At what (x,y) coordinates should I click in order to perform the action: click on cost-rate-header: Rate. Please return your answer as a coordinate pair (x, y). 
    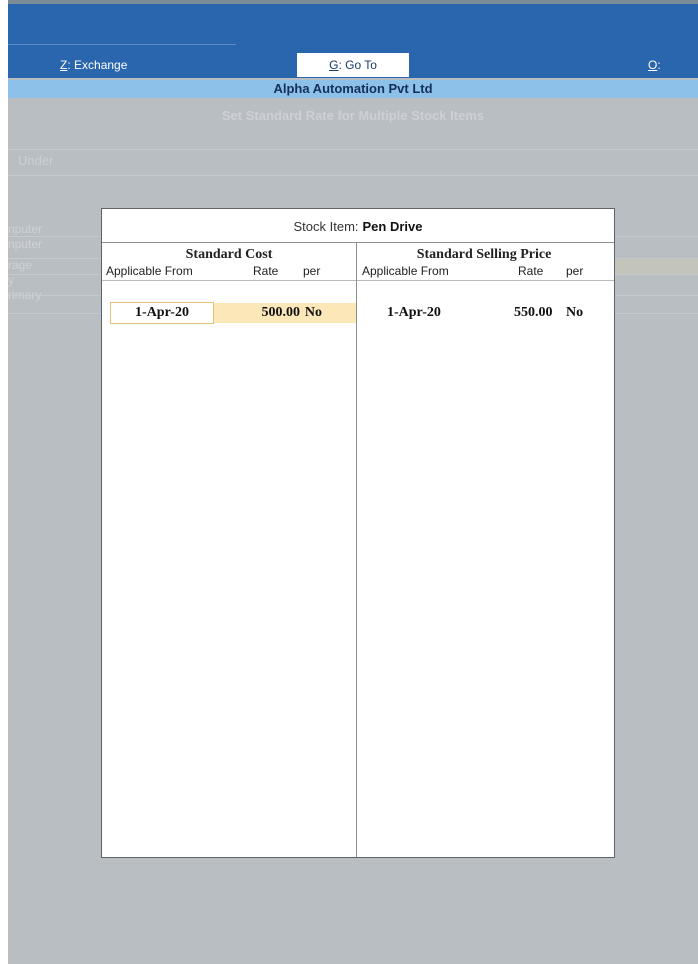
    Looking at the image, I should click on (266, 271).